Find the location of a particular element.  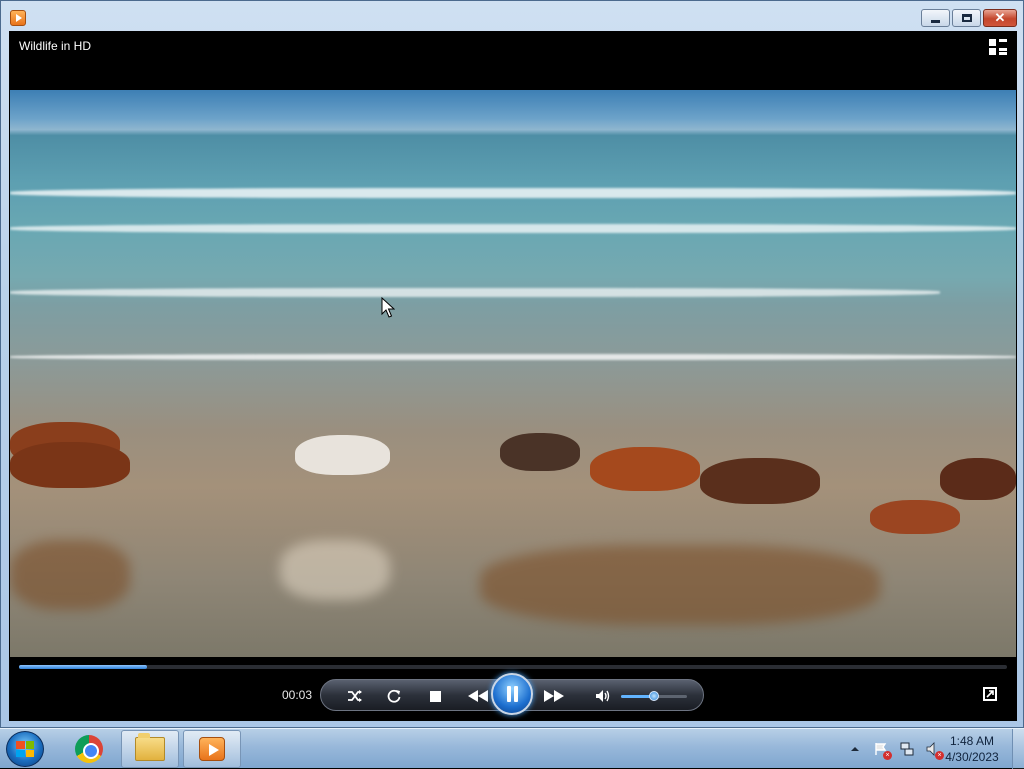

repeat-button is located at coordinates (394, 696).